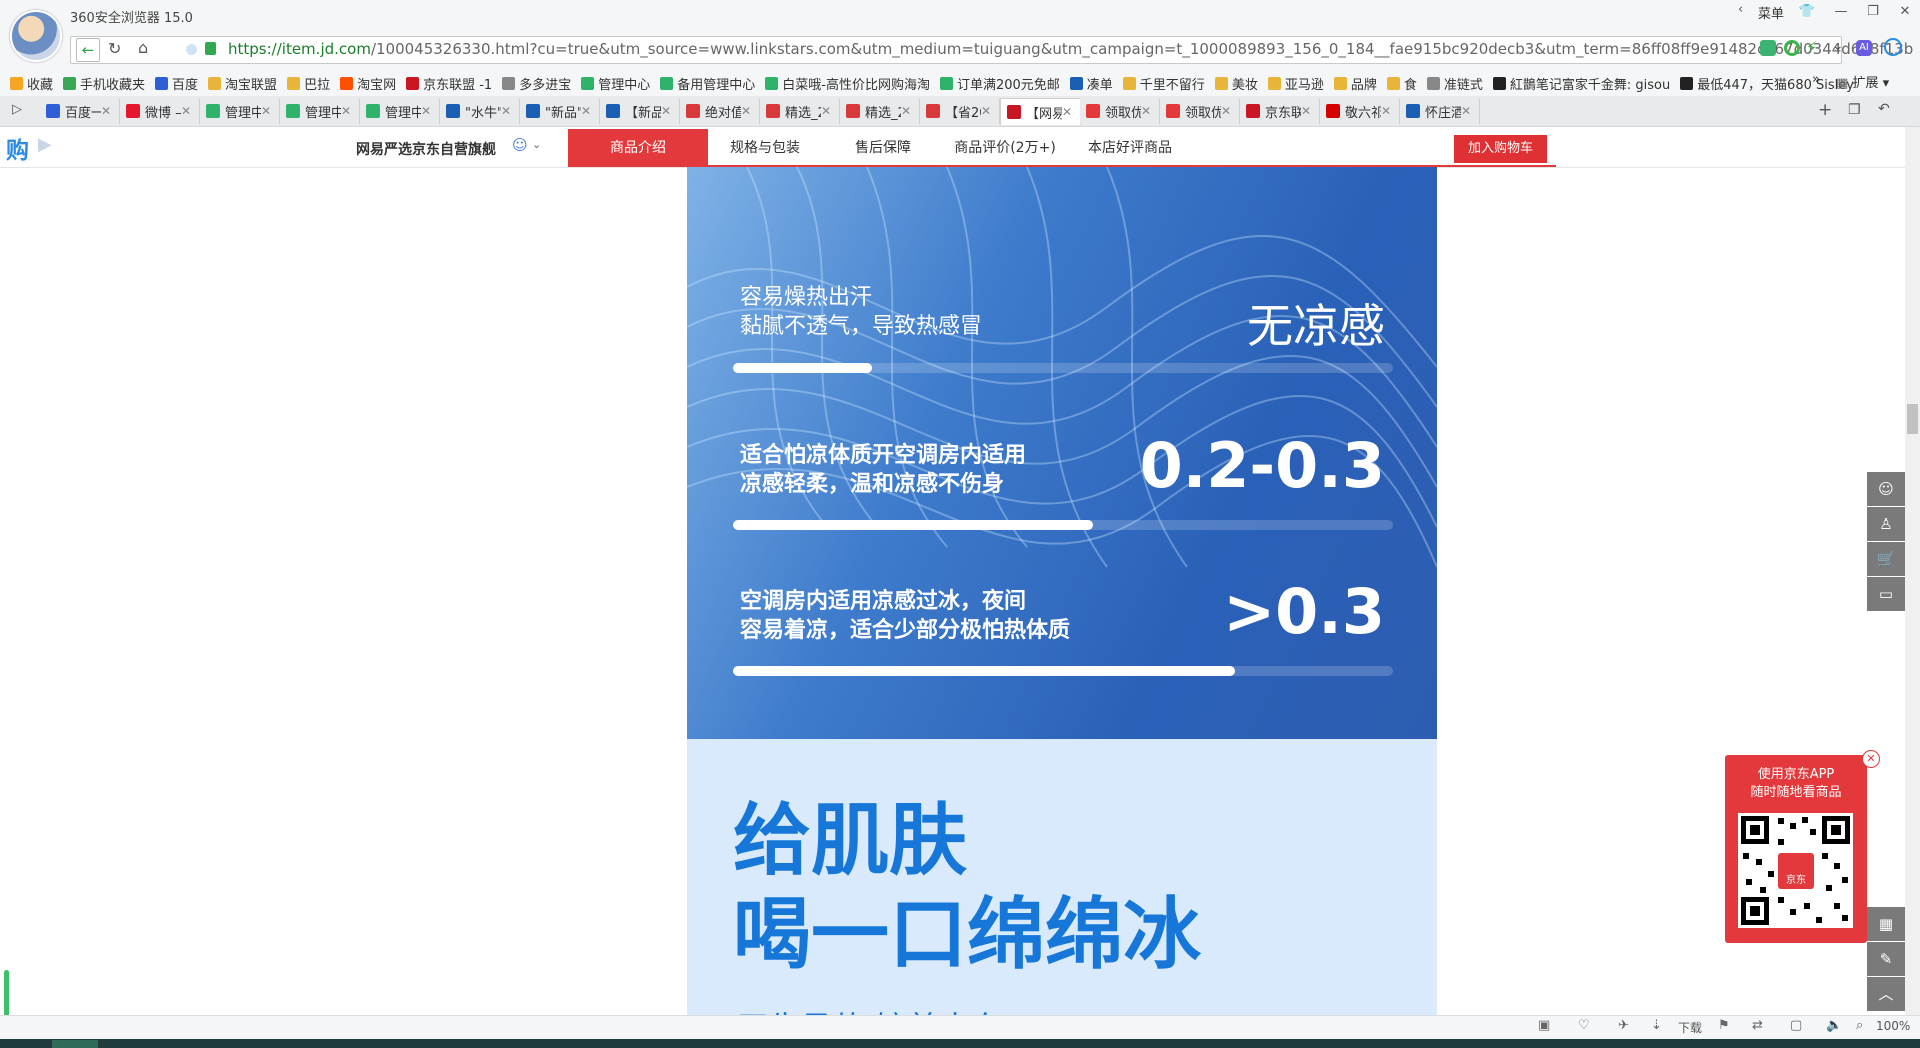 This screenshot has width=1920, height=1048. I want to click on bookmark-item: 品牌, so click(1355, 83).